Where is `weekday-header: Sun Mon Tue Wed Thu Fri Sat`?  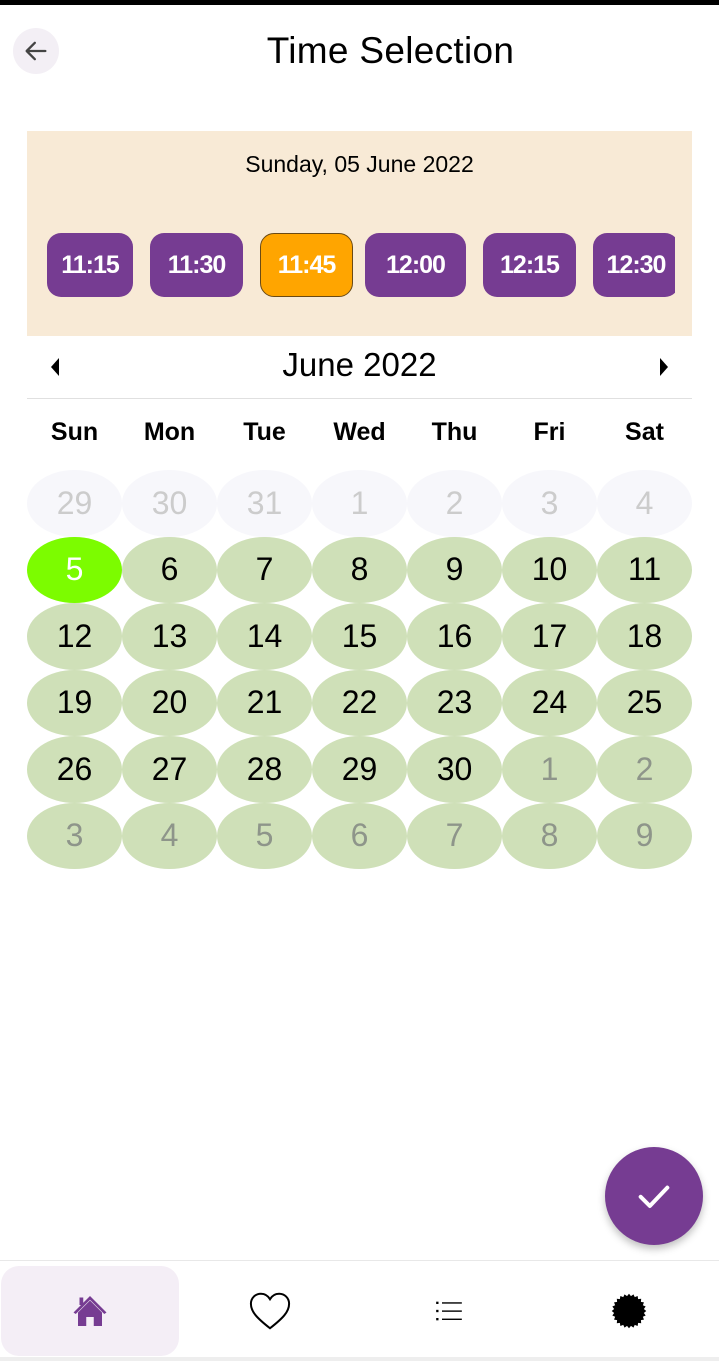 weekday-header: Sun Mon Tue Wed Thu Fri Sat is located at coordinates (359, 432).